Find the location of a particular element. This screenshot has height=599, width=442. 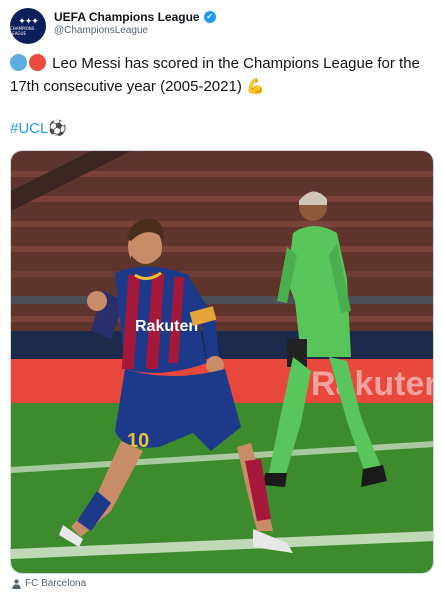

display-name-text: UEFA Champions League is located at coordinates (127, 17).